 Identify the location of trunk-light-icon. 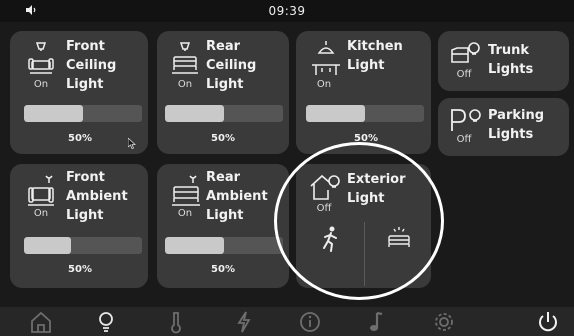
(465, 52).